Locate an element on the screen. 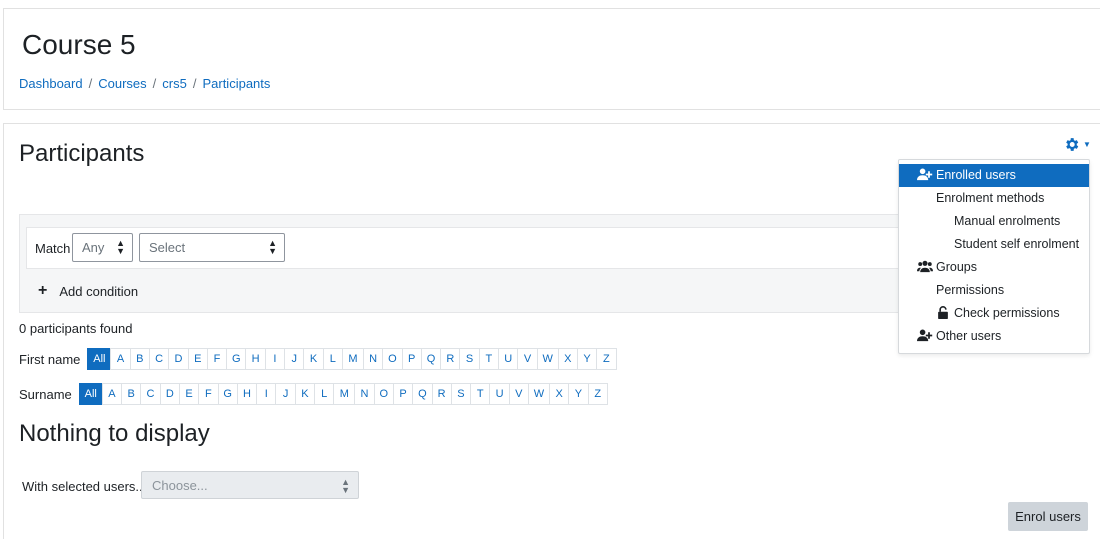 The image size is (1100, 539). menu-item-enrolled-users: Enrolled users is located at coordinates (994, 175).